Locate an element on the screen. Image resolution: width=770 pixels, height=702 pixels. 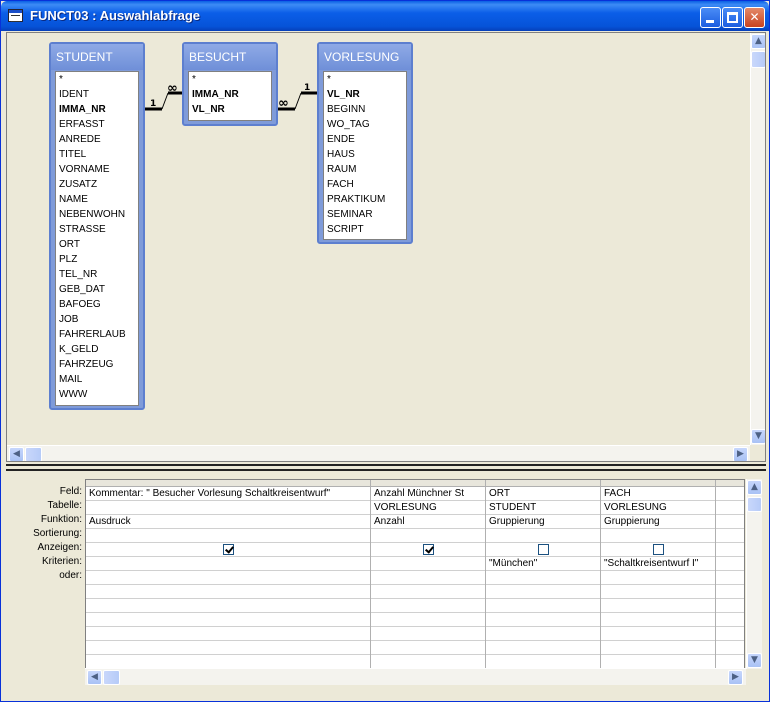
grid-cell-tabelle is located at coordinates (730, 508).